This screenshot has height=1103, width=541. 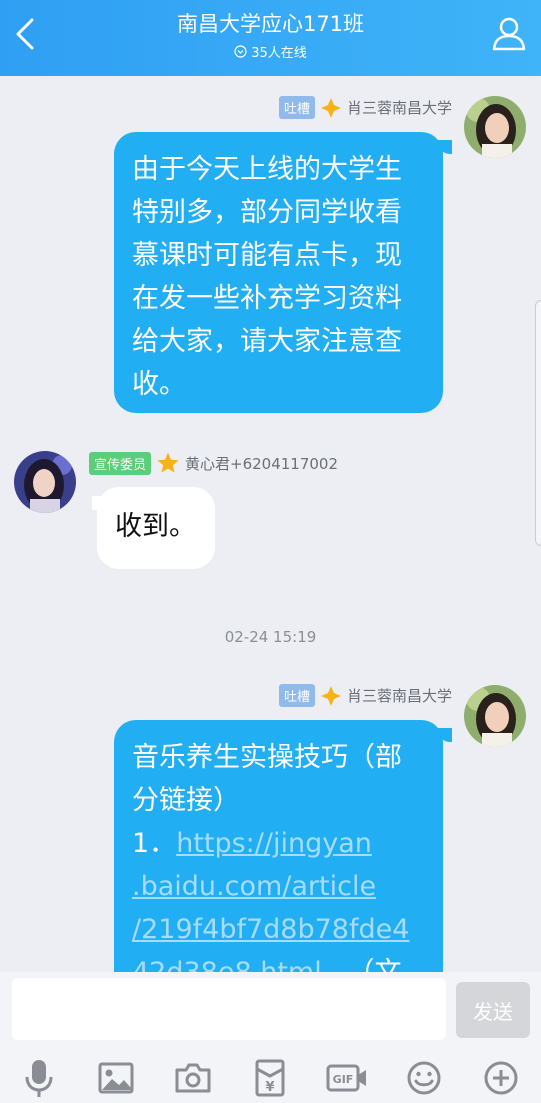 I want to click on person-icon, so click(x=509, y=34).